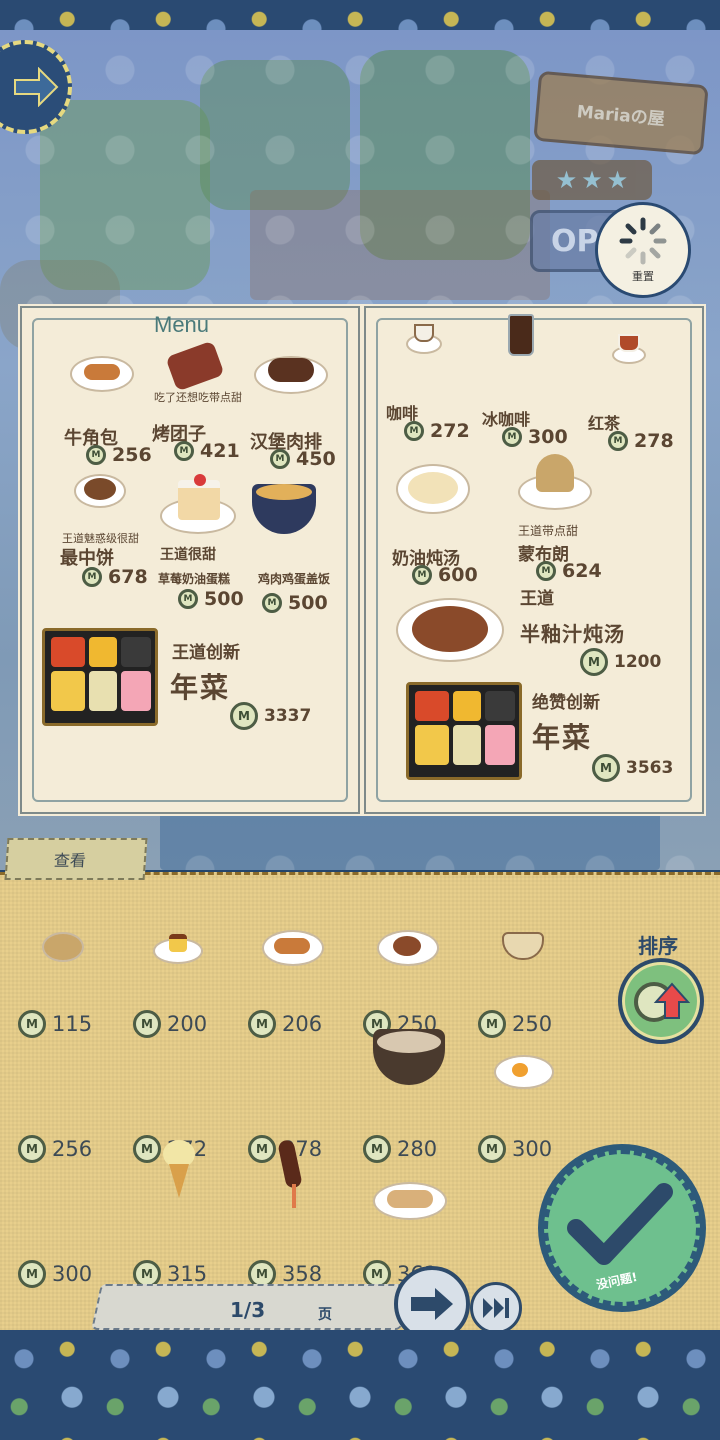 Image resolution: width=720 pixels, height=1440 pixels. Describe the element at coordinates (360, 1385) in the screenshot. I see `star-border-bottom` at that location.